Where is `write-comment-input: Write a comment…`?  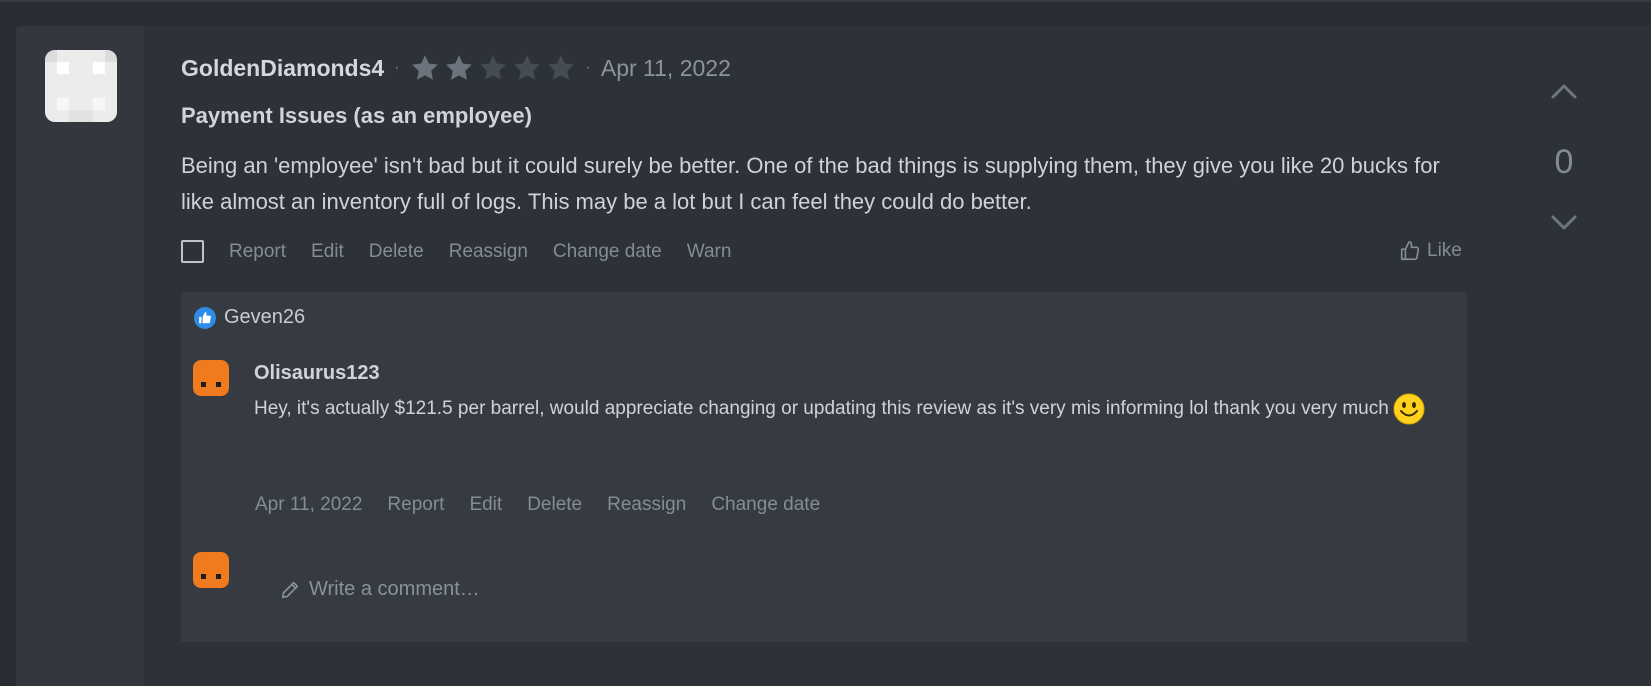 write-comment-input: Write a comment… is located at coordinates (379, 589).